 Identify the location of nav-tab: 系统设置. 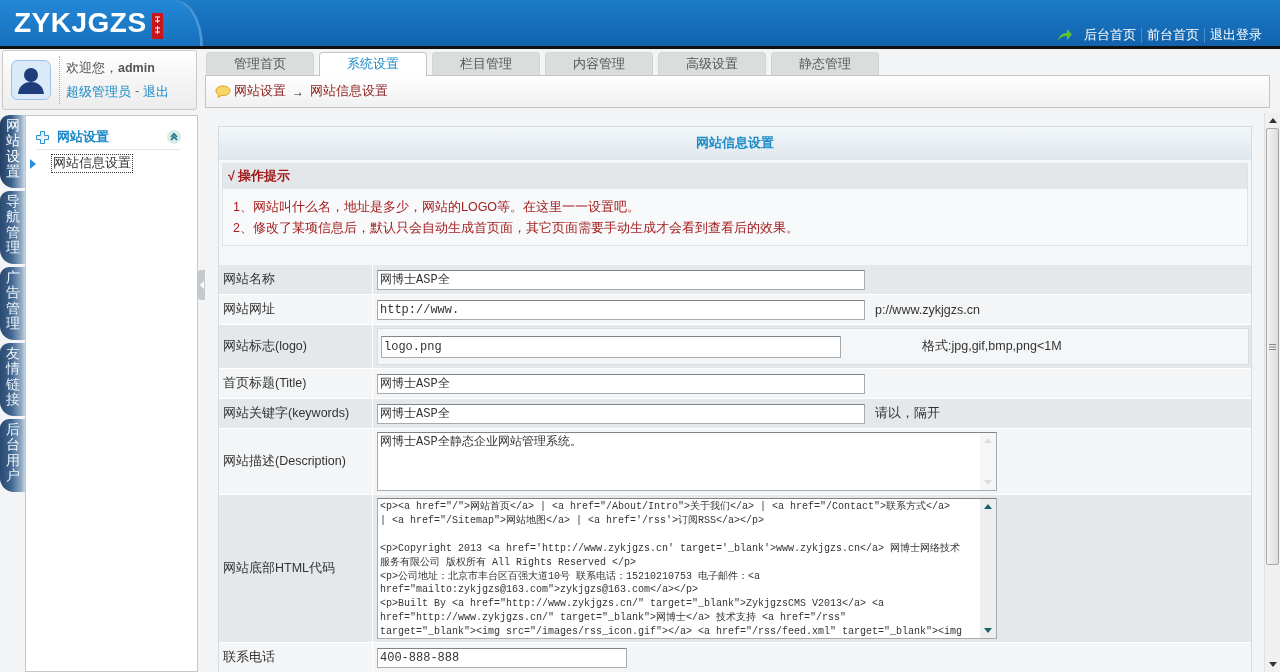
(373, 64).